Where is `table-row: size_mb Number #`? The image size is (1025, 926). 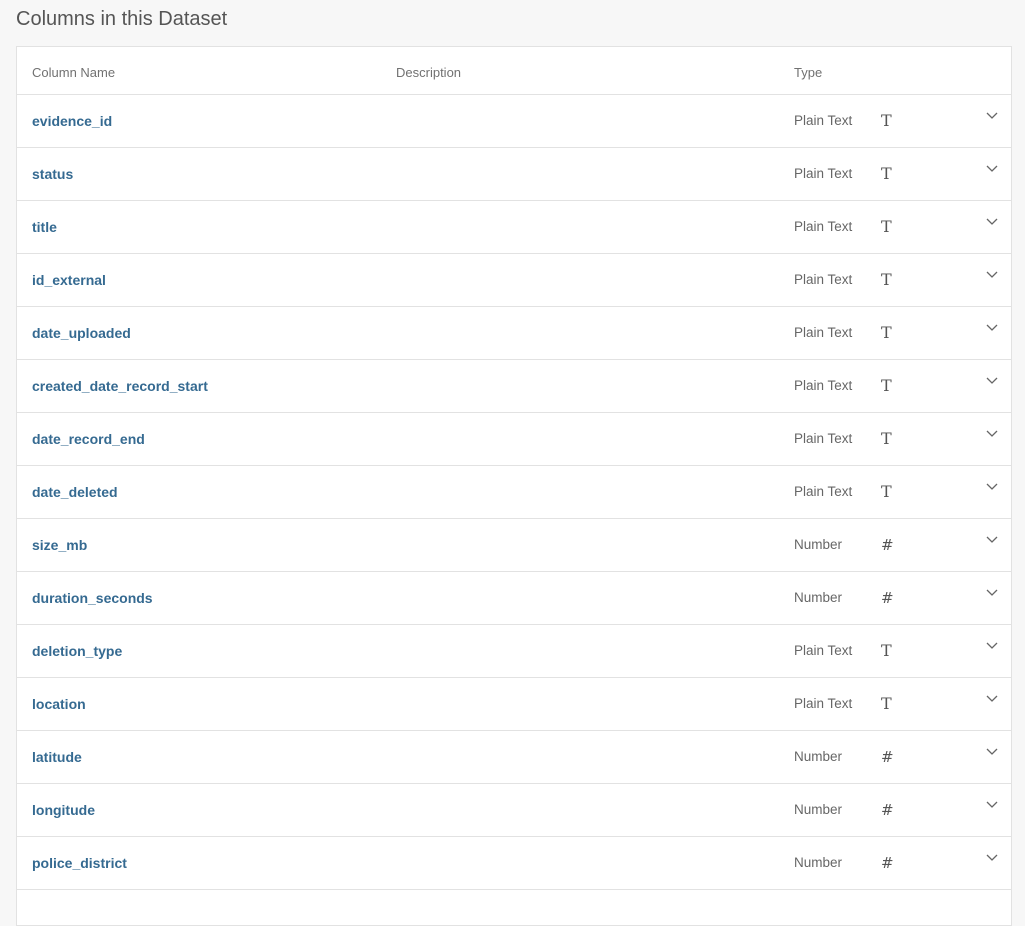
table-row: size_mb Number # is located at coordinates (514, 545).